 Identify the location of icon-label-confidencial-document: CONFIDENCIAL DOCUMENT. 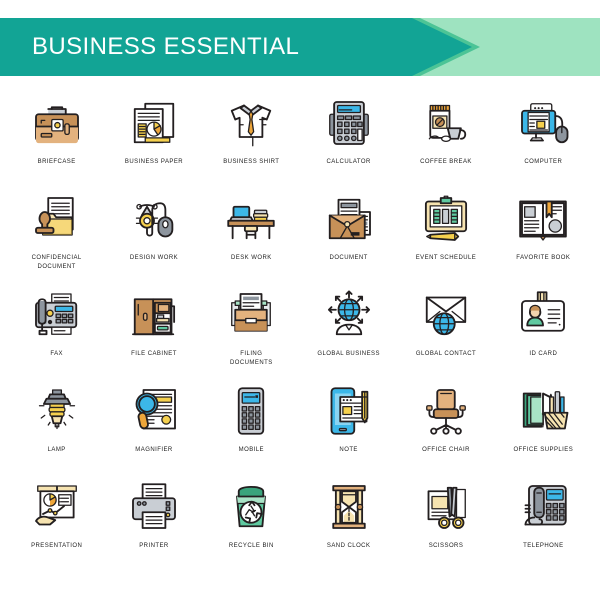
(56, 262).